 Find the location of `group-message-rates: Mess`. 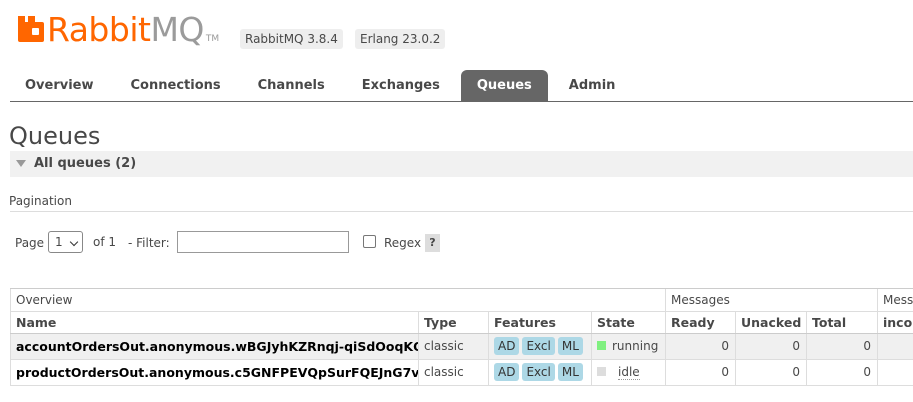

group-message-rates: Mess is located at coordinates (898, 300).